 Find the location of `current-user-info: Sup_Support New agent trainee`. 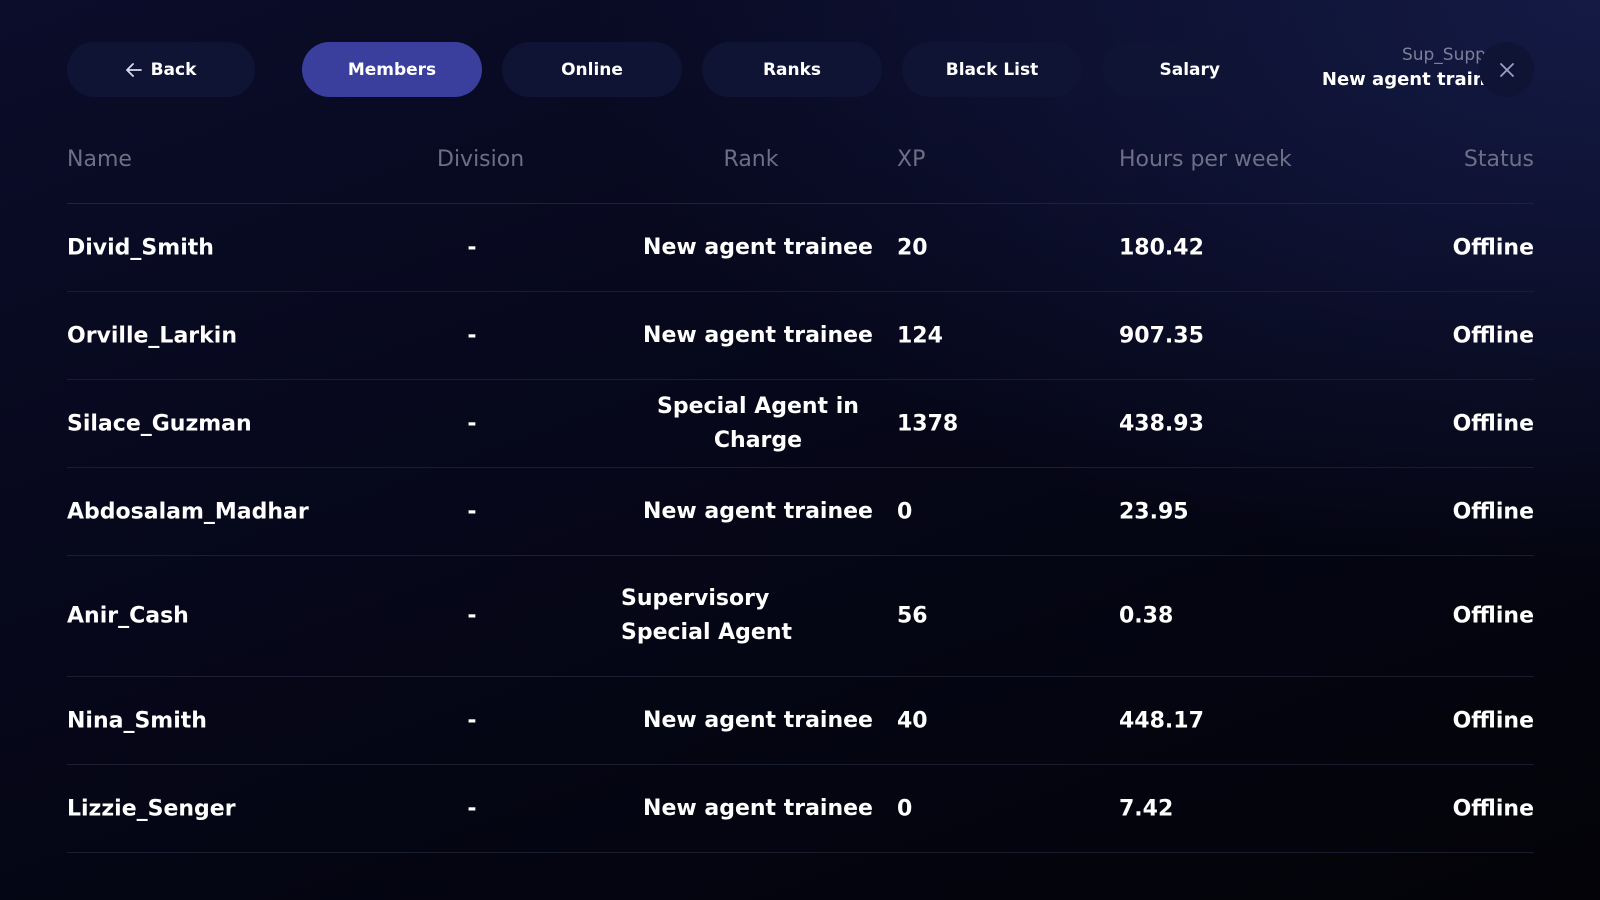

current-user-info: Sup_Support New agent trainee is located at coordinates (1370, 69).